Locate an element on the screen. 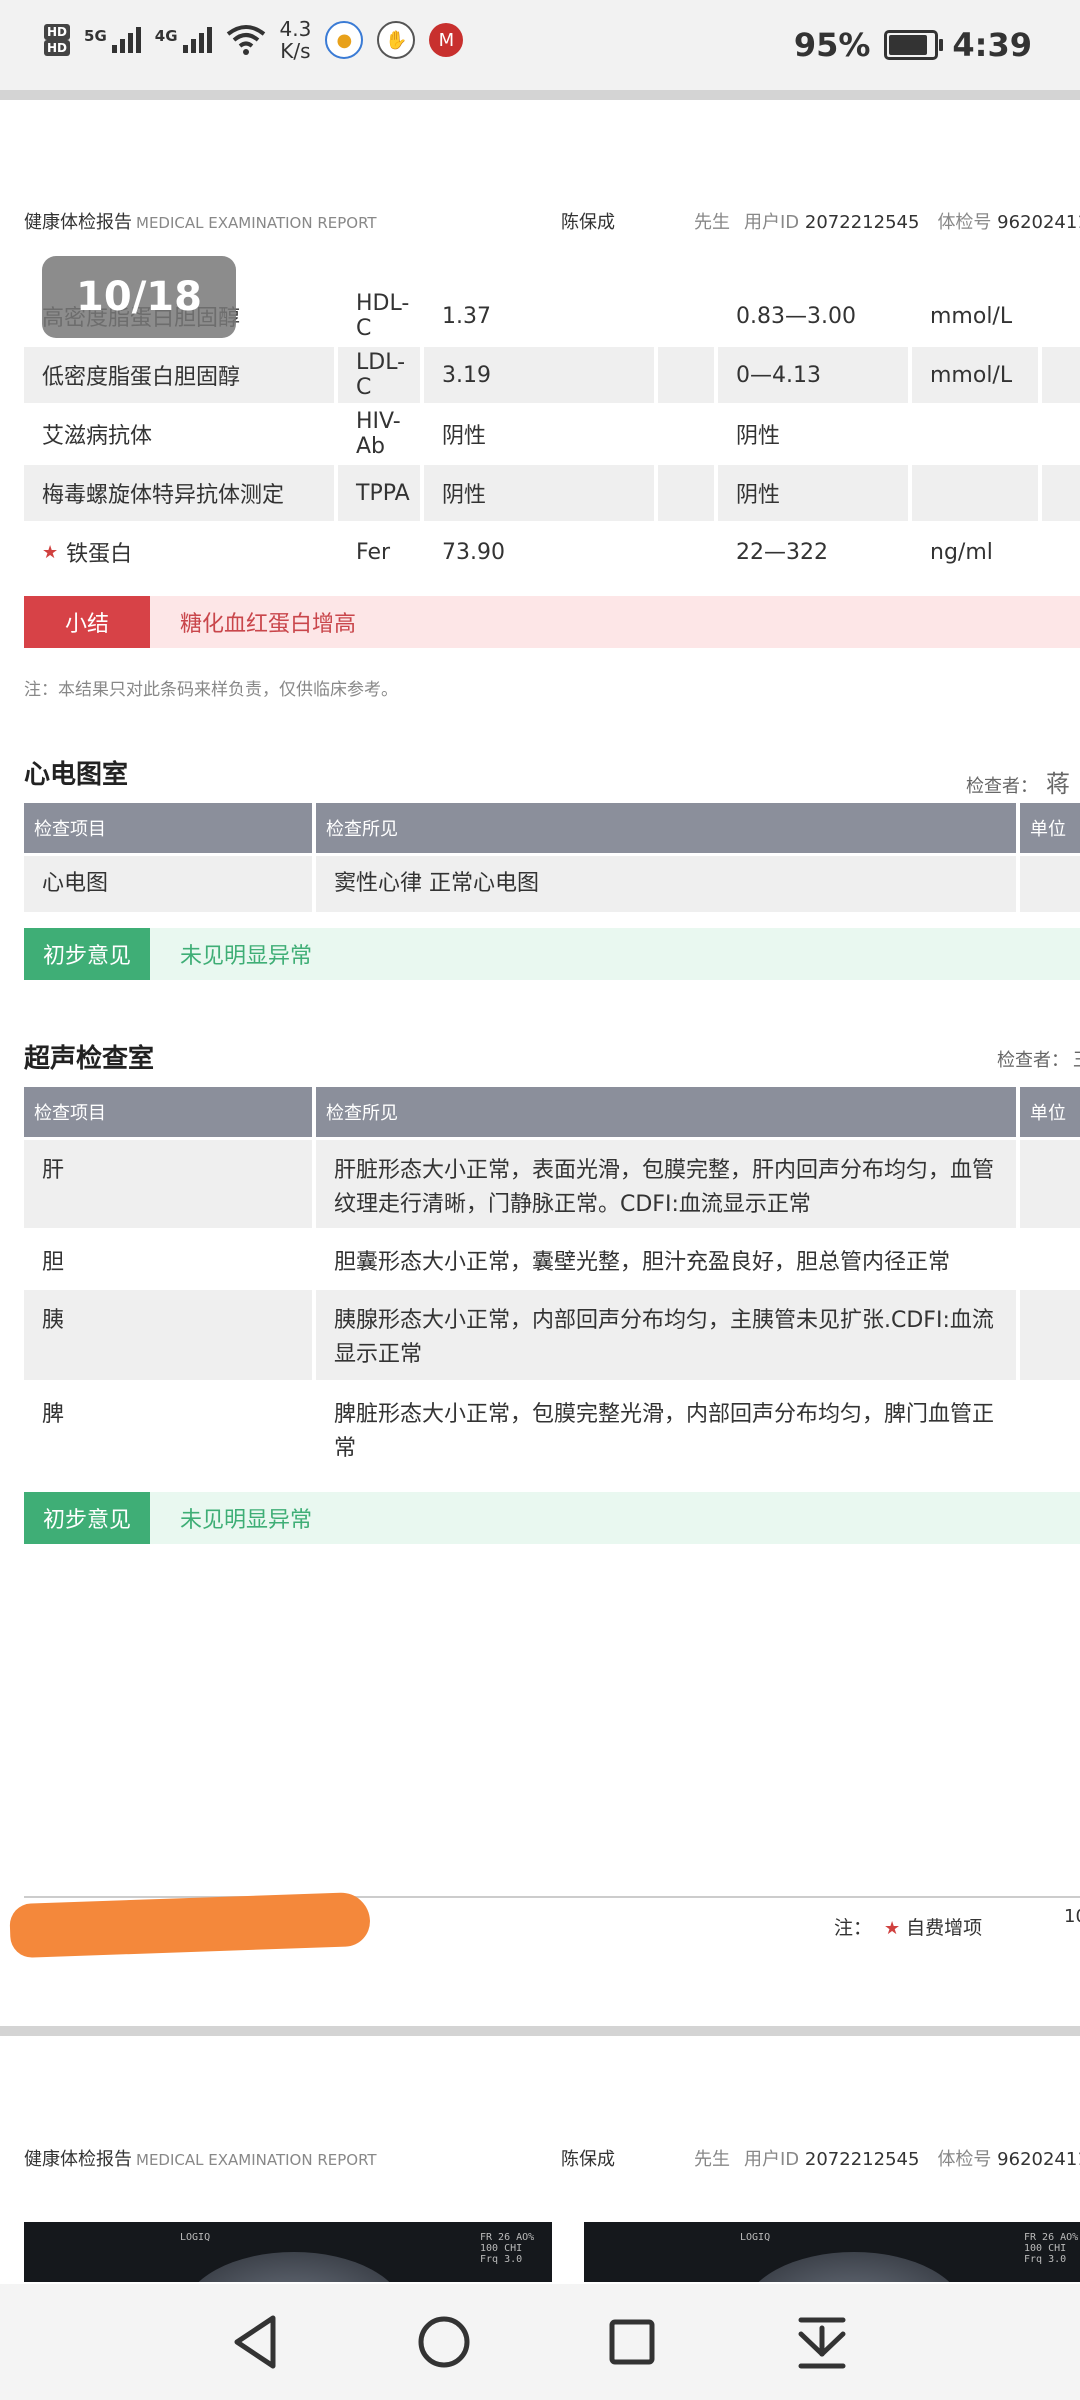 The image size is (1080, 2400). table-row: 胰胰腺形态大小正常，内部回声分布均匀，主胰管未见扩张.CDFI:血流显示正常 is located at coordinates (552, 1335).